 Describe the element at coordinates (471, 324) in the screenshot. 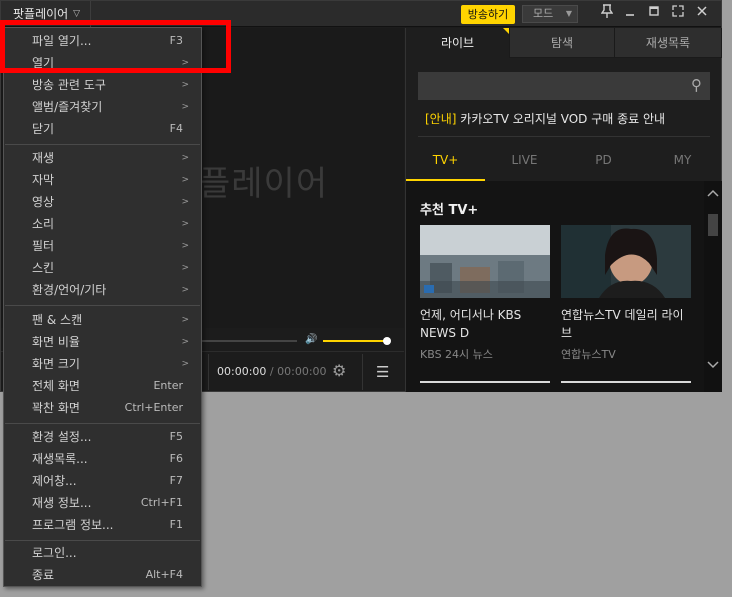

I see `card-title: 언제, 어디서나 KBS NEWS D` at that location.